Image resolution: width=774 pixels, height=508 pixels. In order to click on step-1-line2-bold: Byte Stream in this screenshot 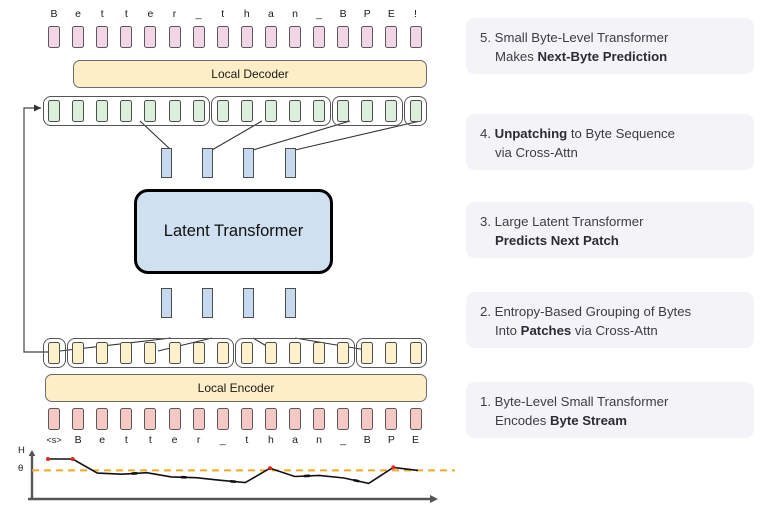, I will do `click(588, 420)`.